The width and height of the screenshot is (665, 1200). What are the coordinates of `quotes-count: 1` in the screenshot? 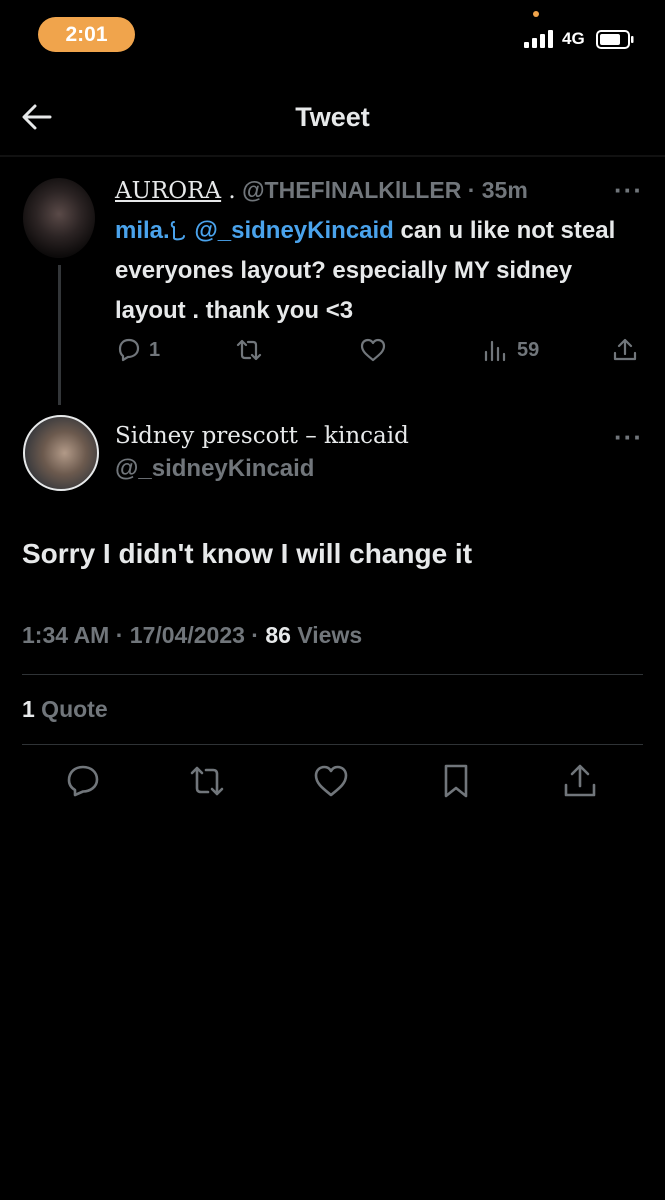 It's located at (28, 709).